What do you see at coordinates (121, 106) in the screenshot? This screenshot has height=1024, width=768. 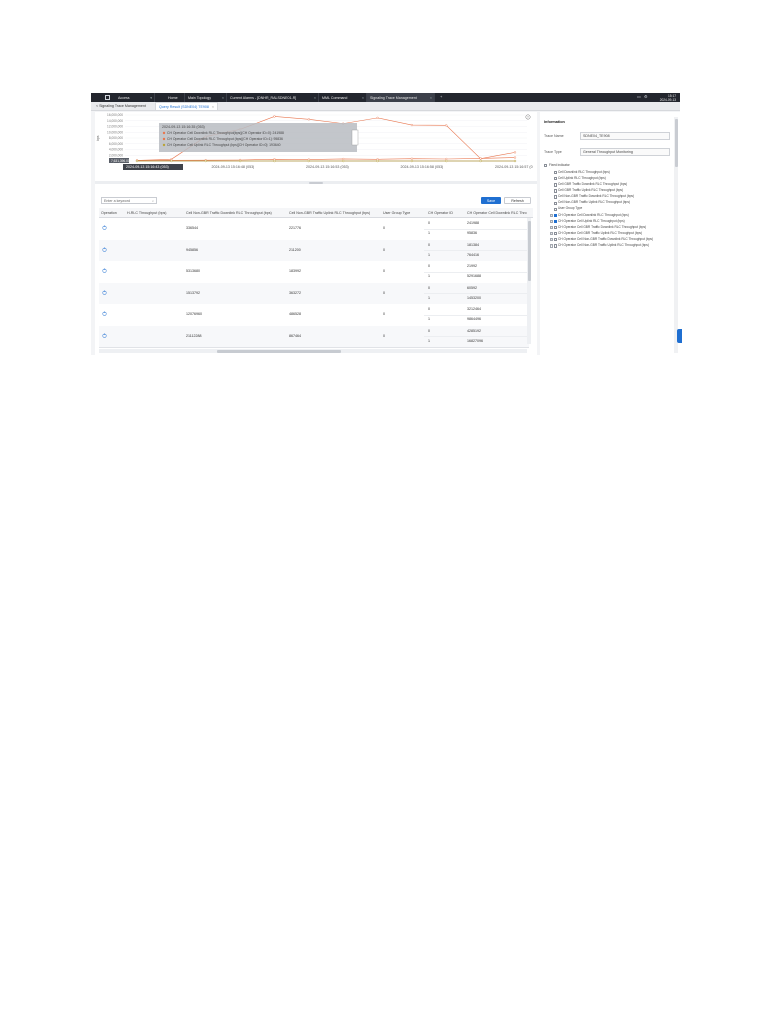 I see `back-to-signaling-trace-link: < Signaling Trace Management` at bounding box center [121, 106].